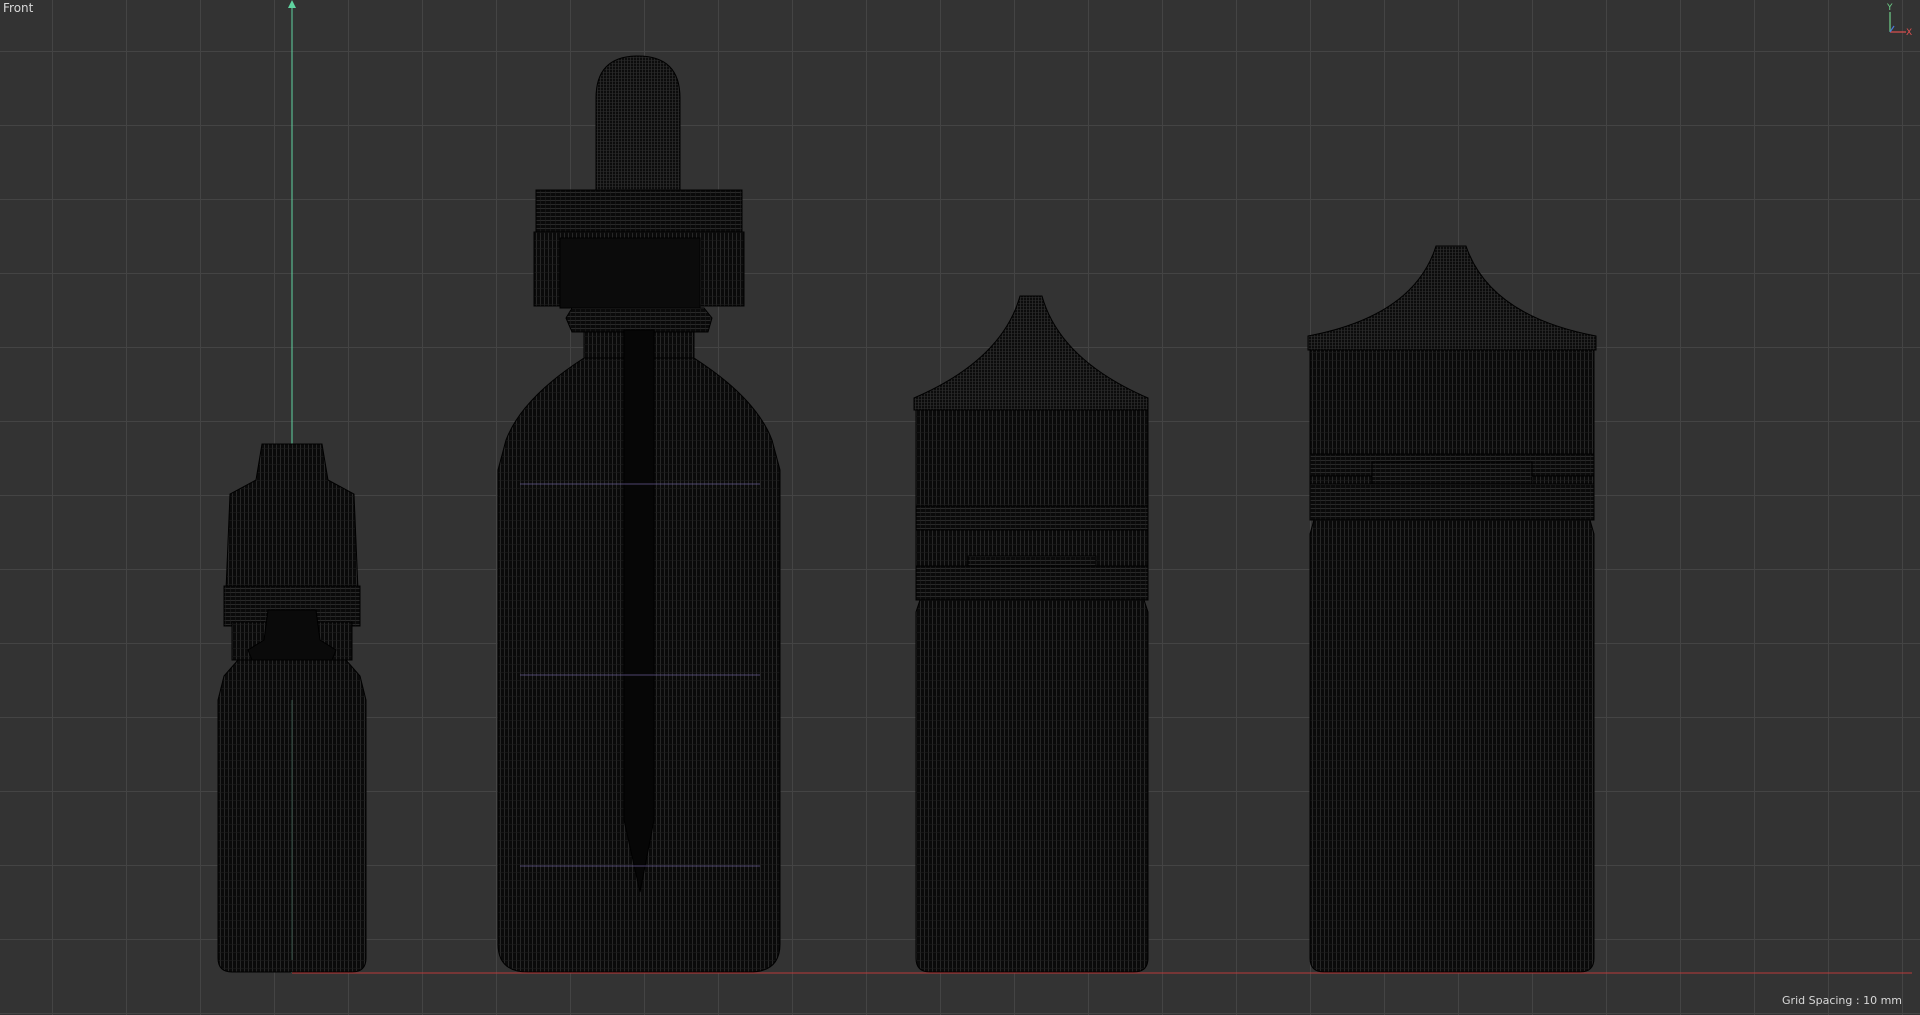 The image size is (1920, 1015). I want to click on small-dropper-bottle, so click(292, 708).